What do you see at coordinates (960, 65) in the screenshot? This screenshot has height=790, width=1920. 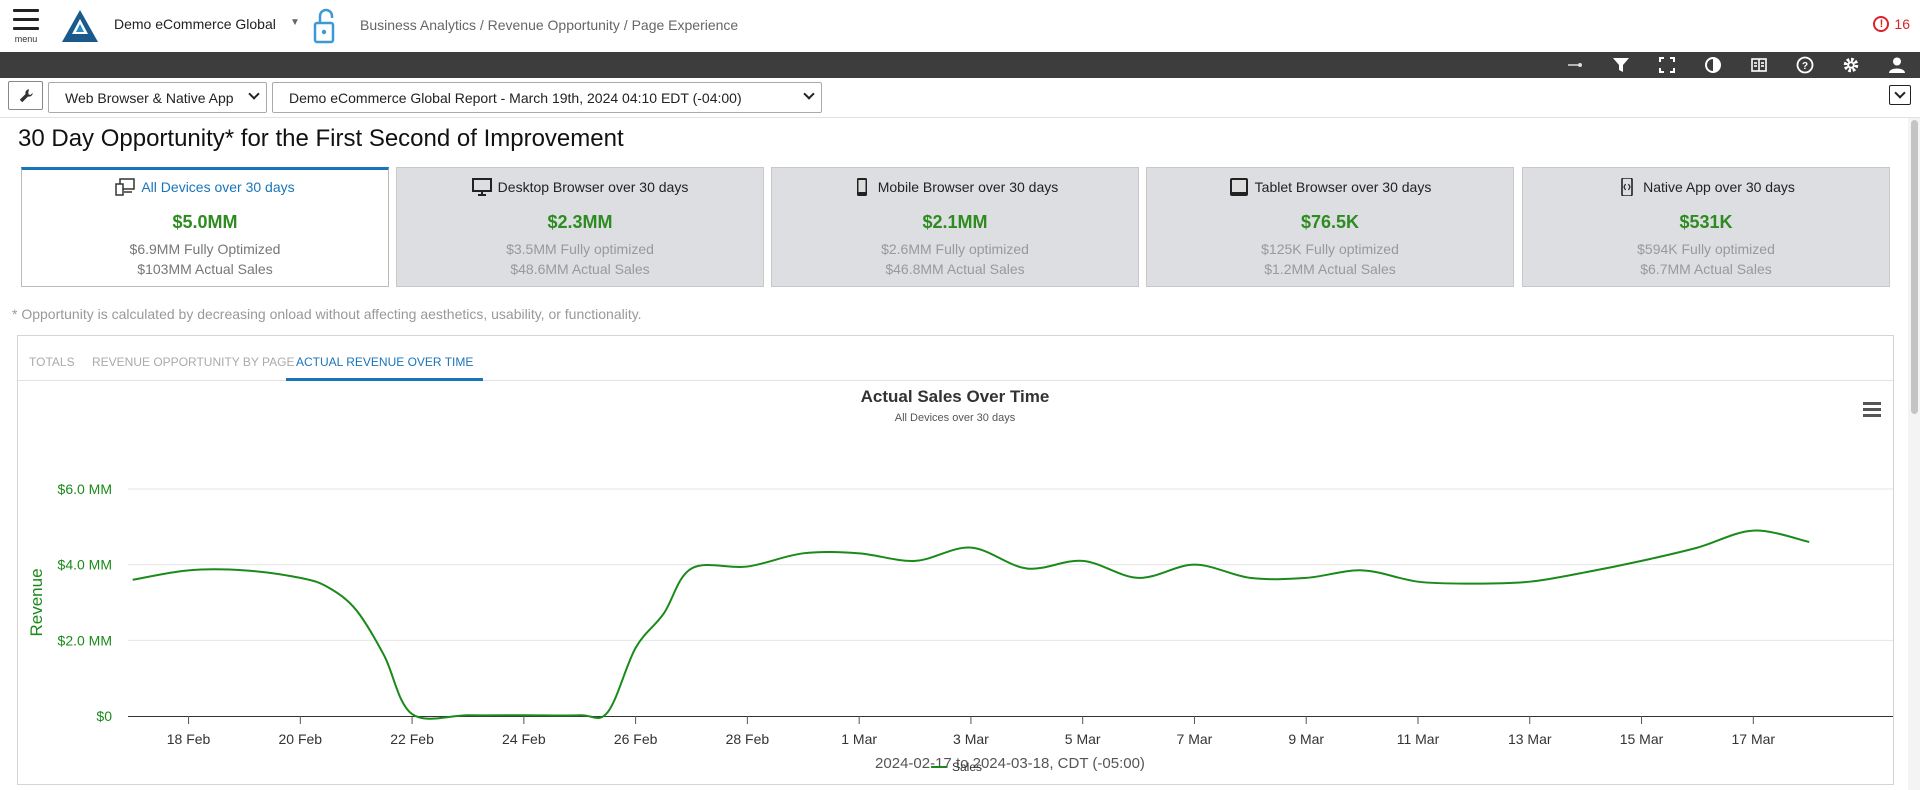 I see `toolbar: ?` at bounding box center [960, 65].